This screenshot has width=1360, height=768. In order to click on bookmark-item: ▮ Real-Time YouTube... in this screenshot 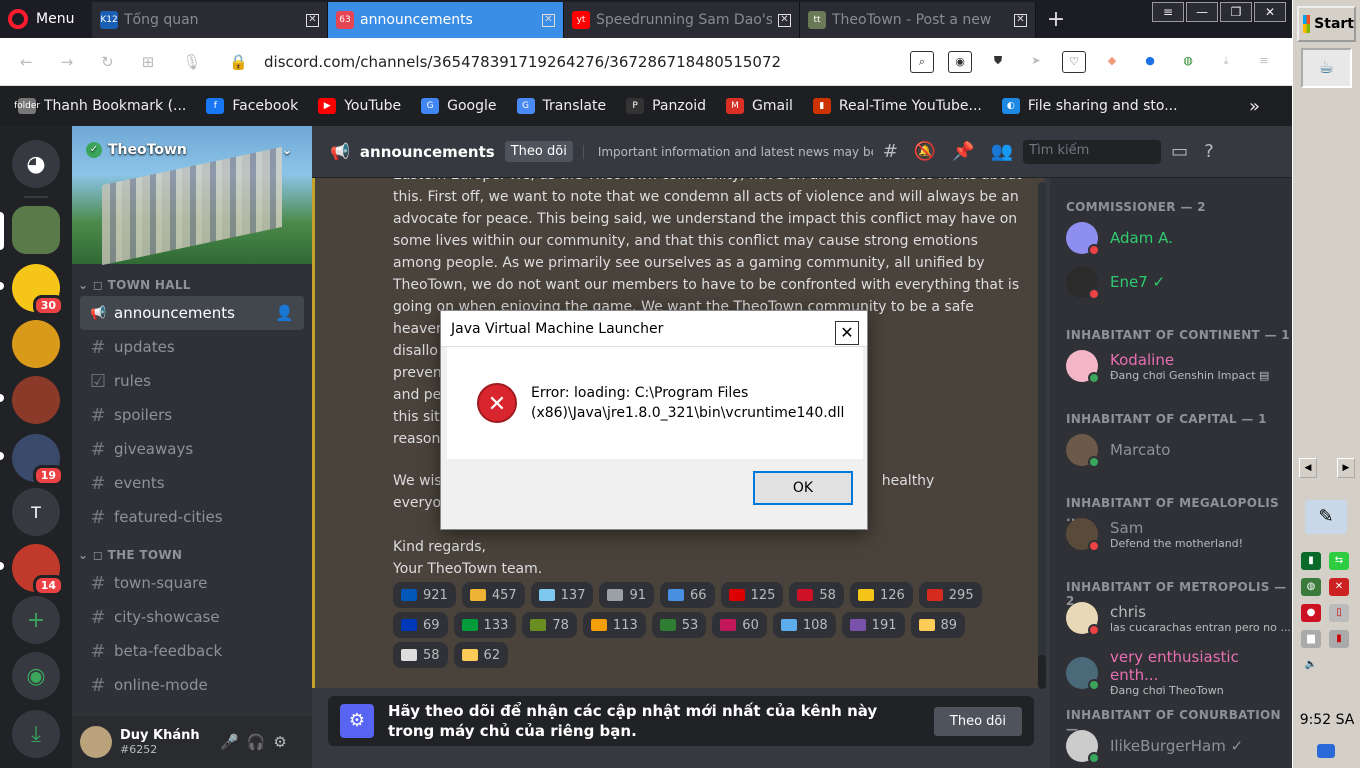, I will do `click(897, 106)`.